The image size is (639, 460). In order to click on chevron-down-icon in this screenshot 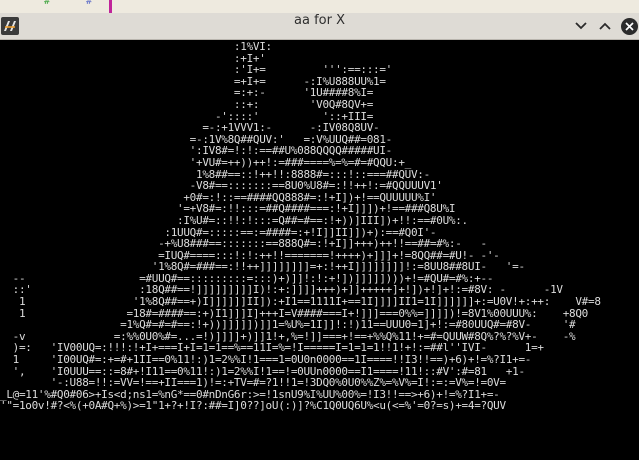, I will do `click(581, 26)`.